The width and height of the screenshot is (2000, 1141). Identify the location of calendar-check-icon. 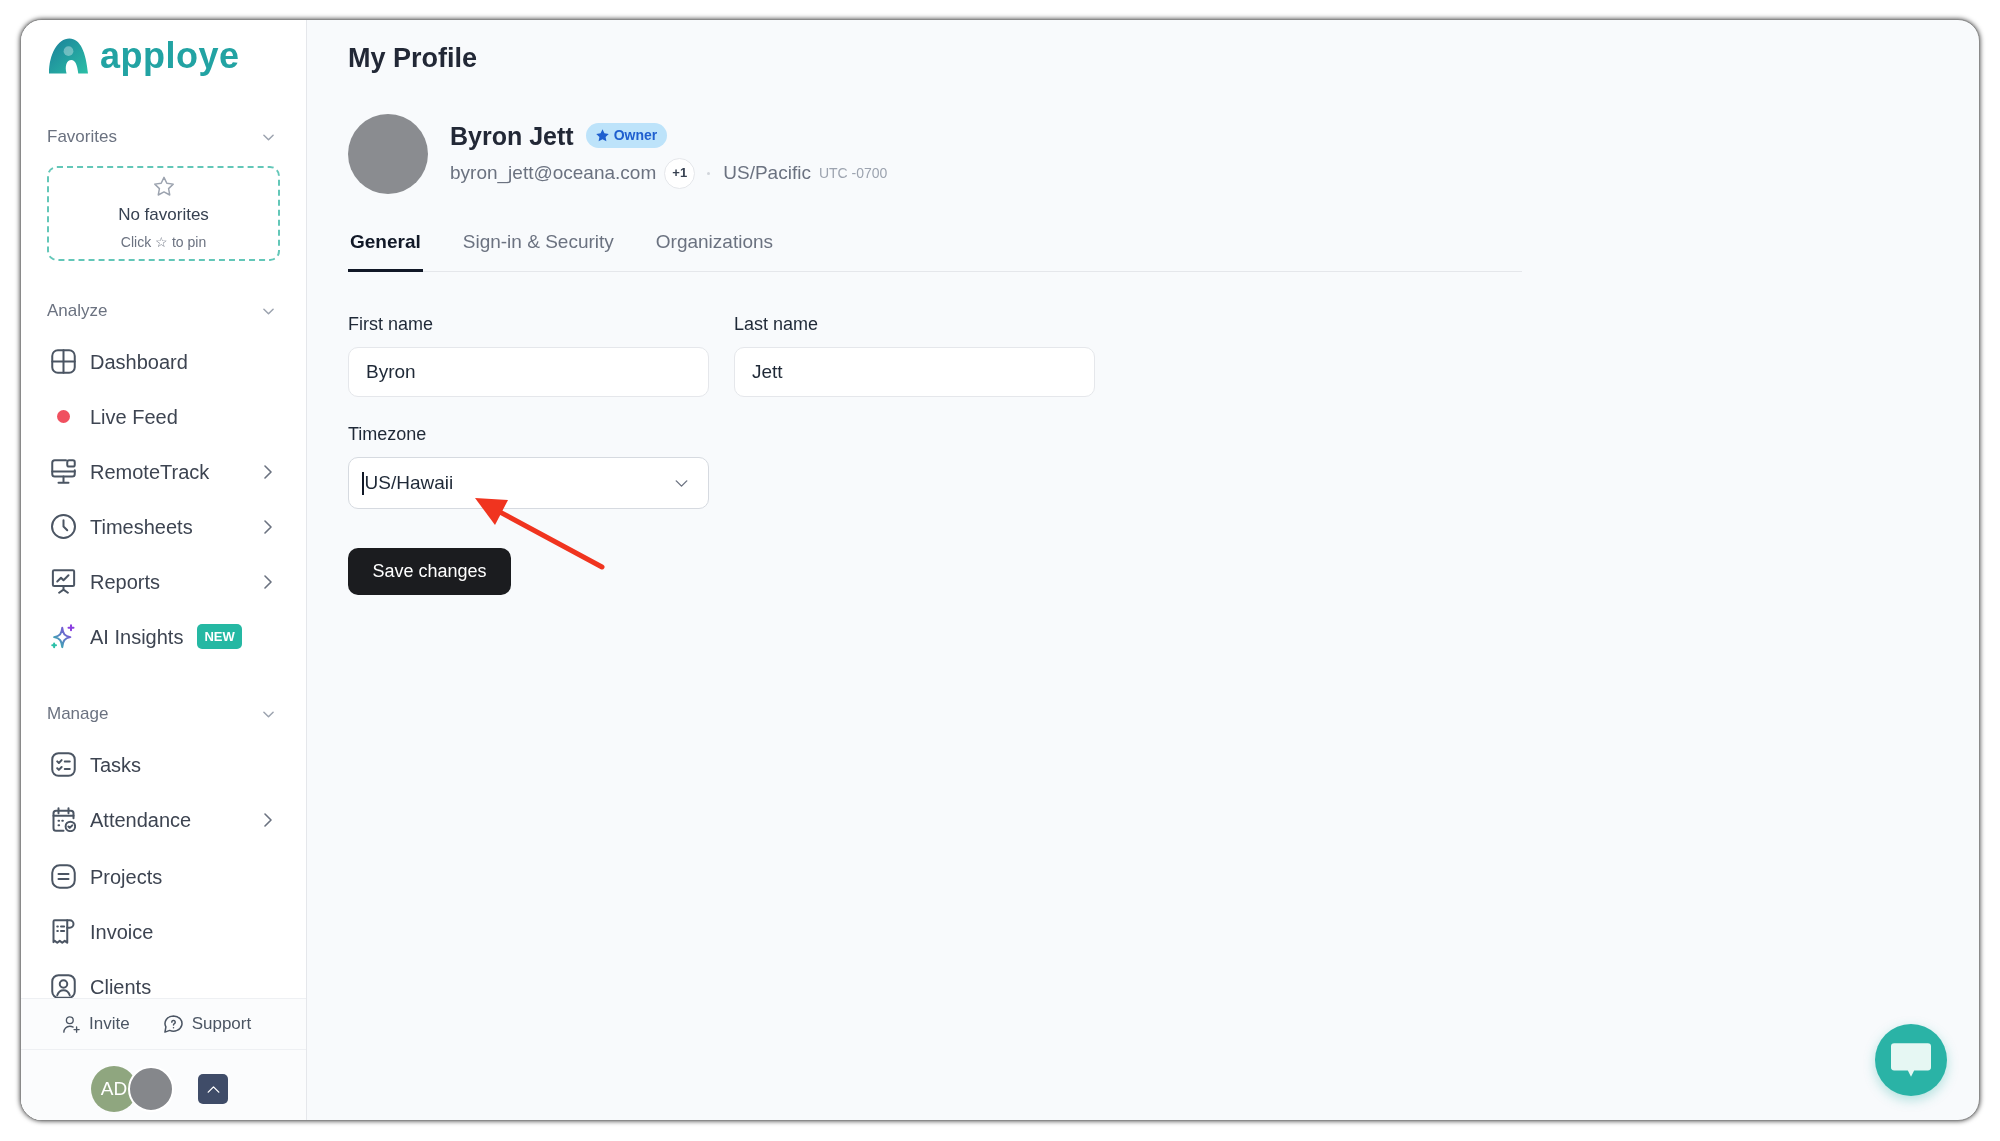
(63, 819).